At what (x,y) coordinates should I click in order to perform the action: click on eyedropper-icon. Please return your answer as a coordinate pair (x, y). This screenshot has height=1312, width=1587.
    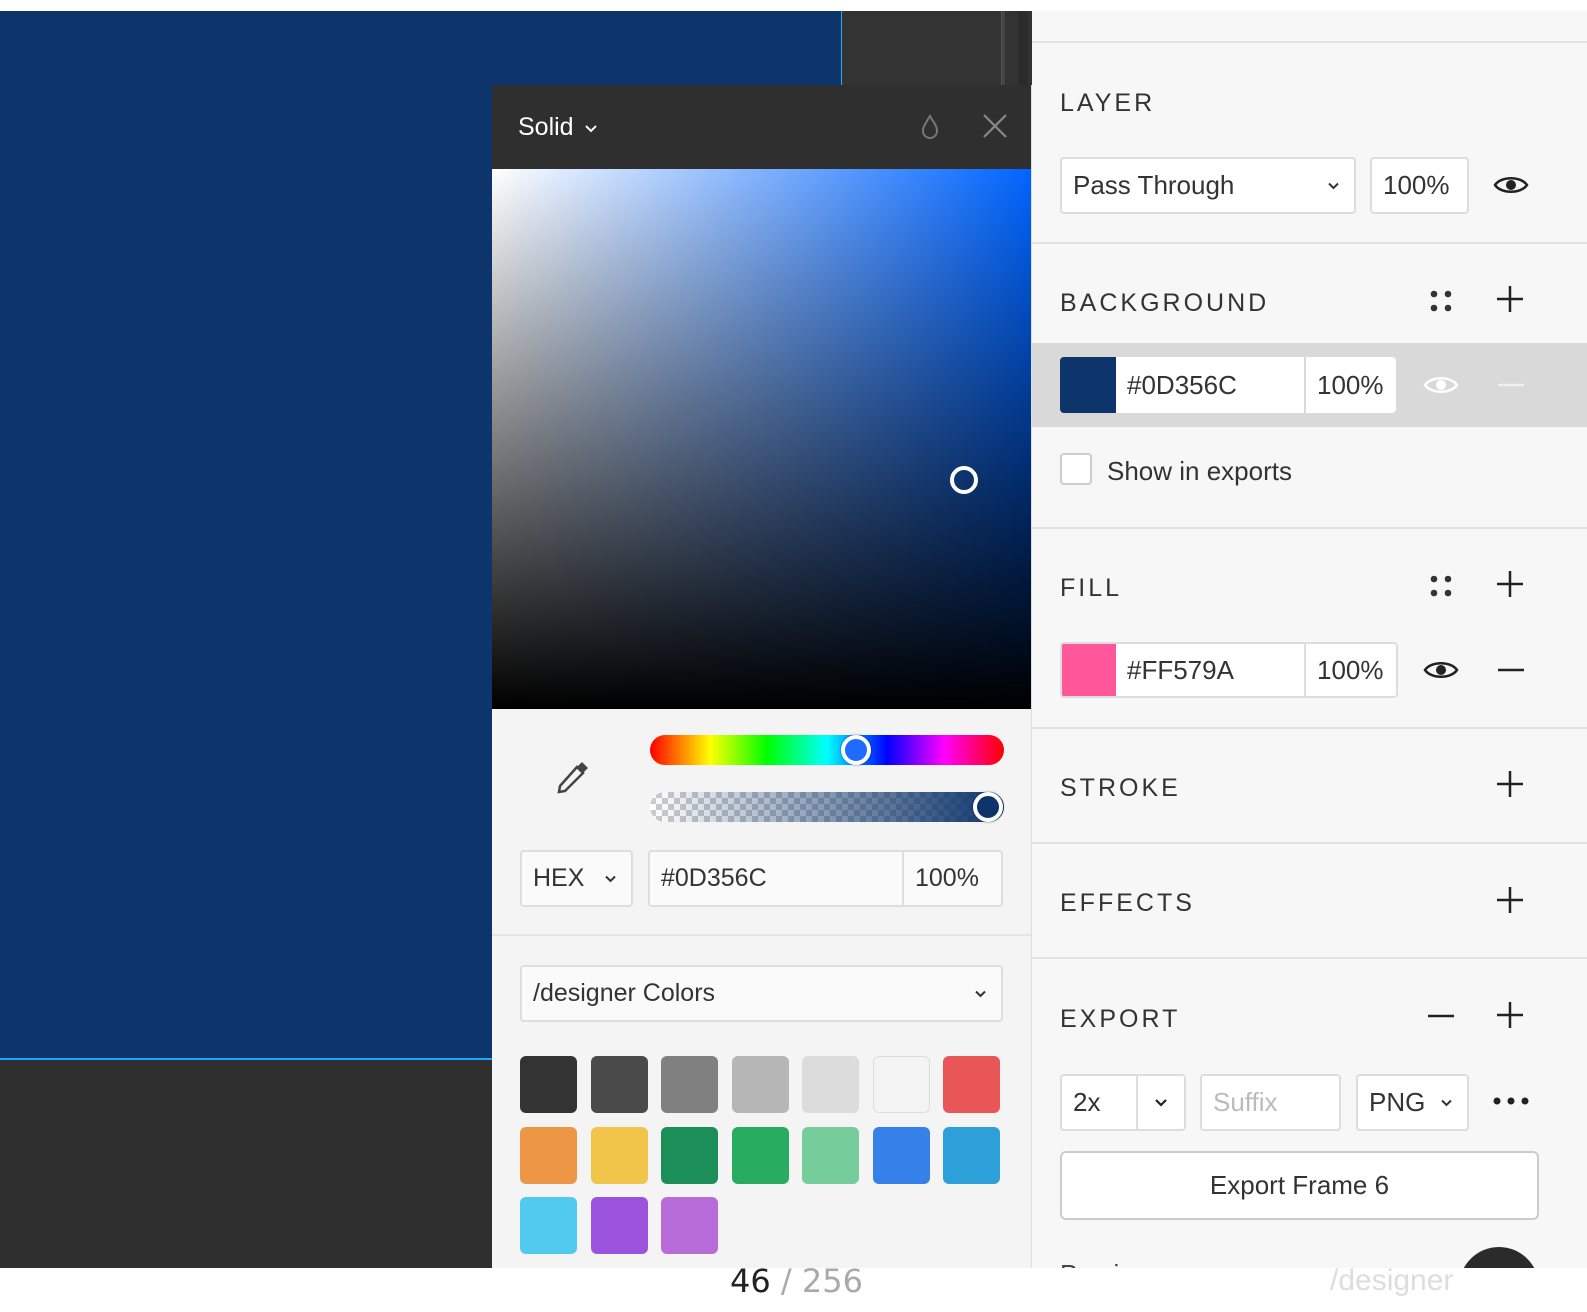
    Looking at the image, I should click on (572, 778).